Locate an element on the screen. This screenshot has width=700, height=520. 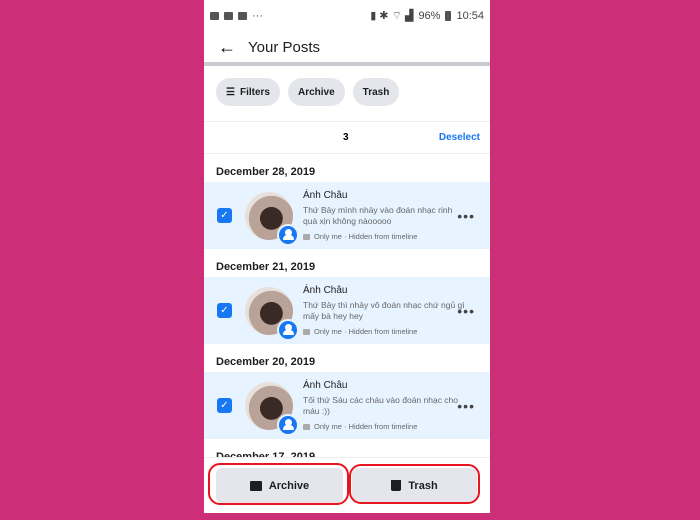
mail-icon is located at coordinates (242, 16).